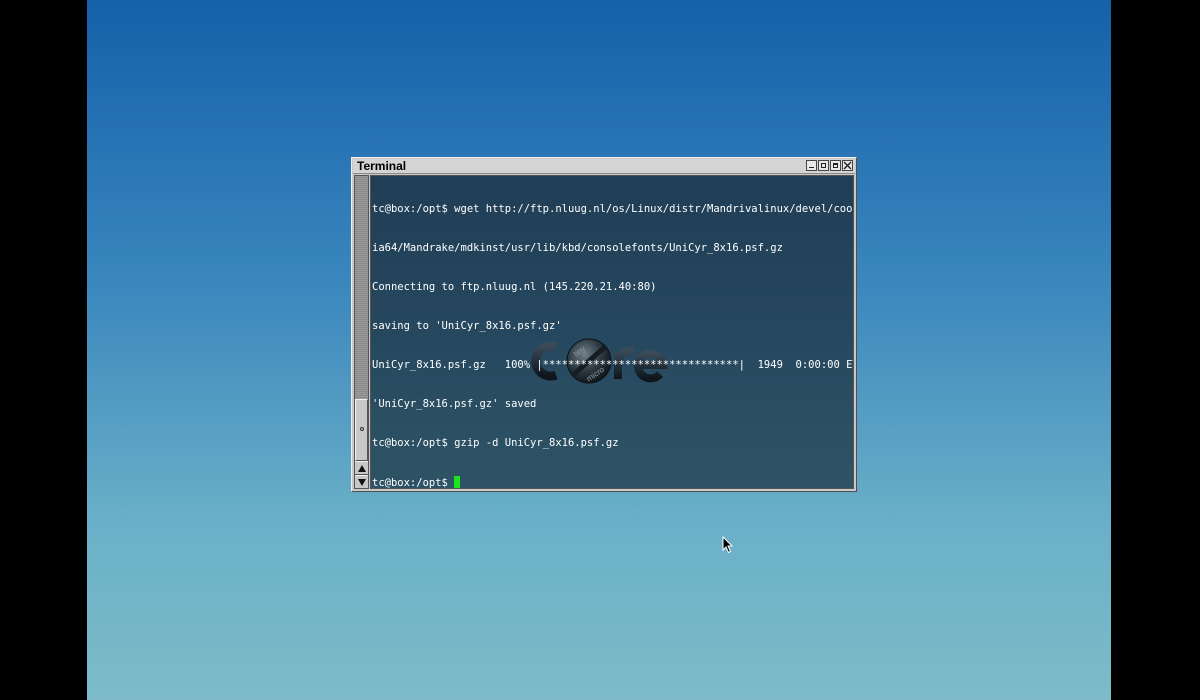 Image resolution: width=1200 pixels, height=700 pixels. I want to click on iconify-button, so click(811, 165).